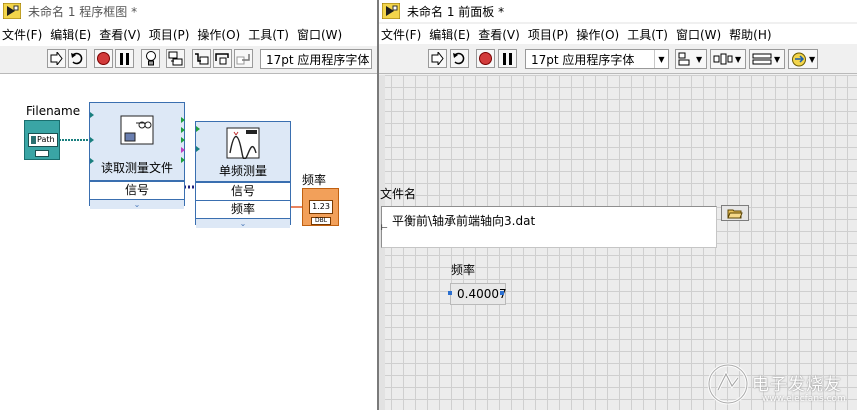 The height and width of the screenshot is (410, 857). I want to click on reorder-button: ▼, so click(803, 59).